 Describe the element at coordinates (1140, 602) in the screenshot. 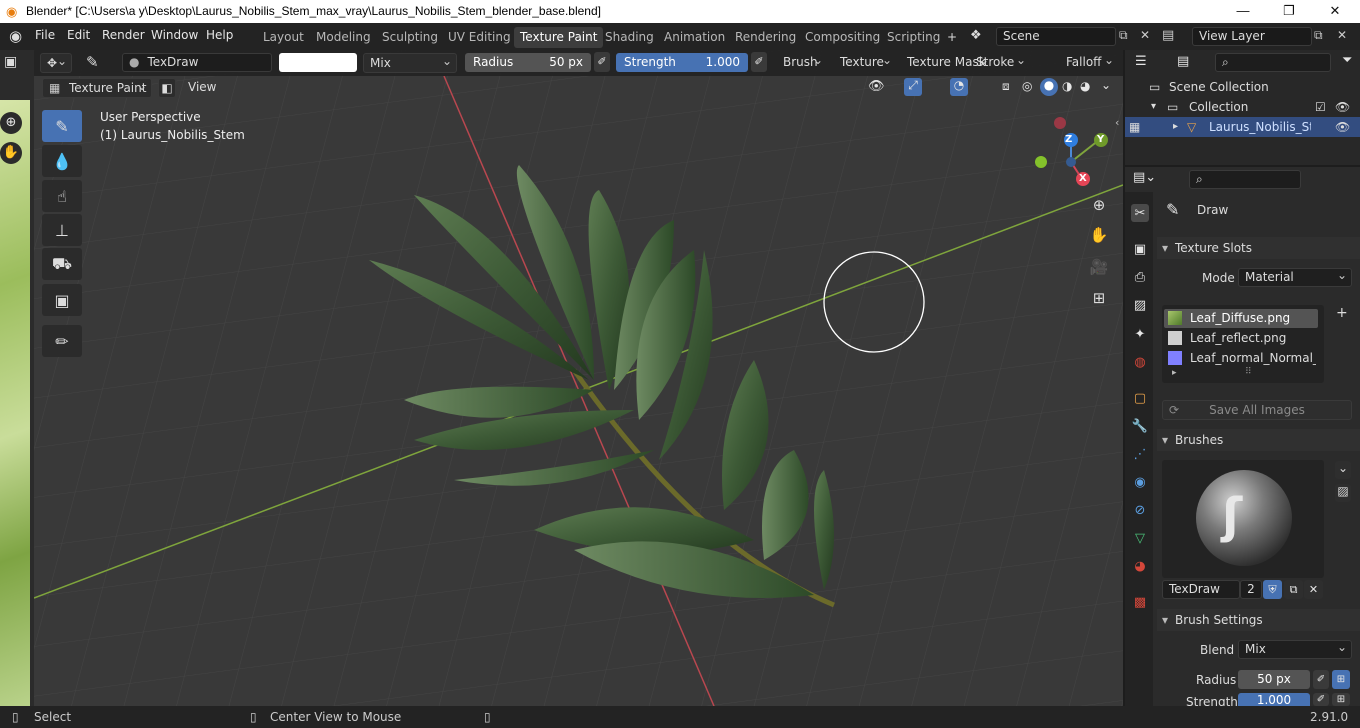

I see `tab-texture: ▩` at that location.